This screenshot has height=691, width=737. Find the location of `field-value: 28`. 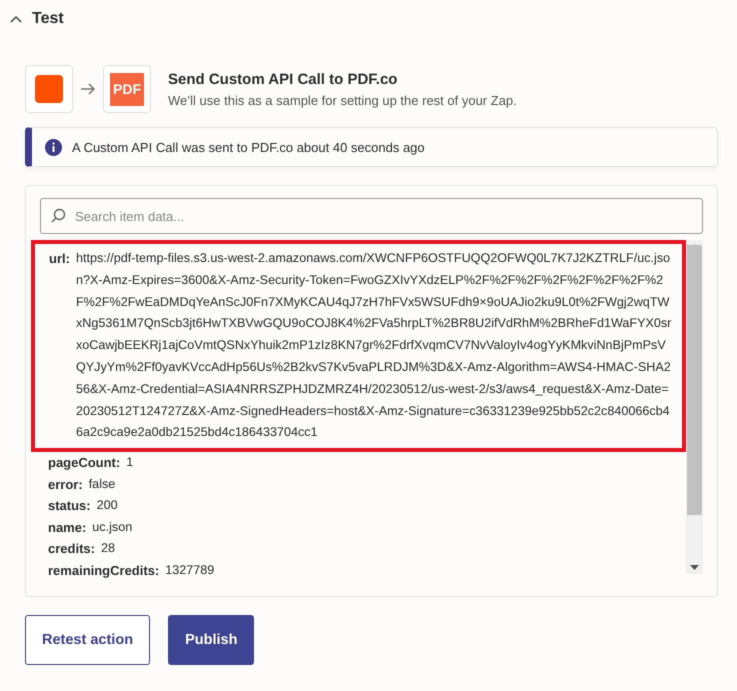

field-value: 28 is located at coordinates (107, 549).